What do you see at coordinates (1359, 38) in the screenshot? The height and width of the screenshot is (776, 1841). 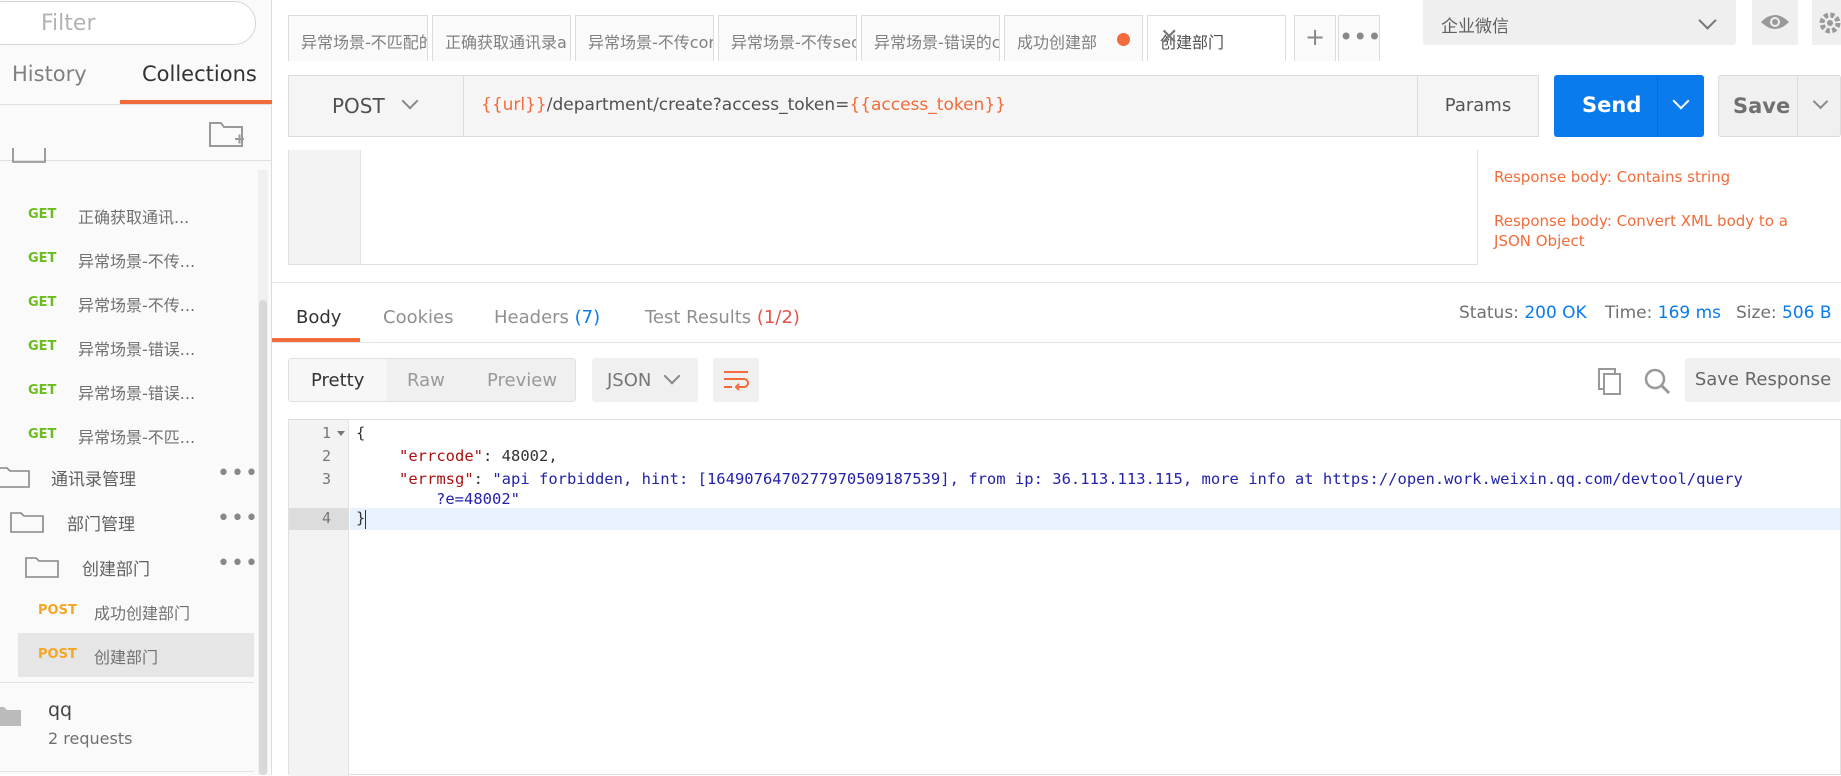 I see `tab-more-button: •••` at bounding box center [1359, 38].